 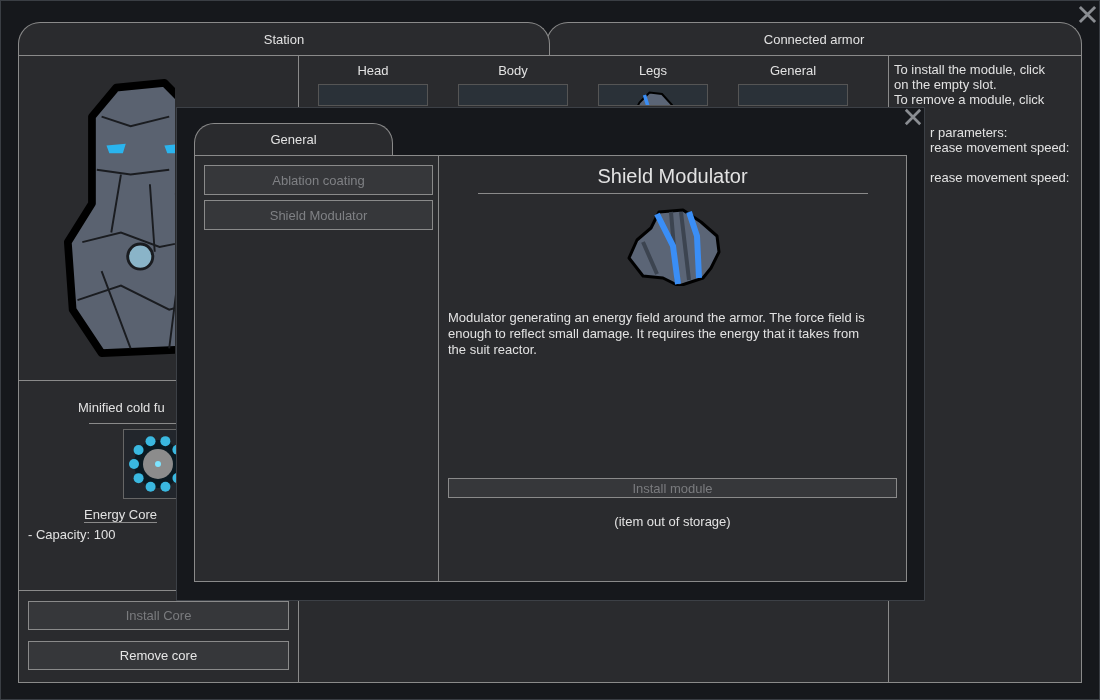 I want to click on core-name: Energy Core, so click(x=120, y=515).